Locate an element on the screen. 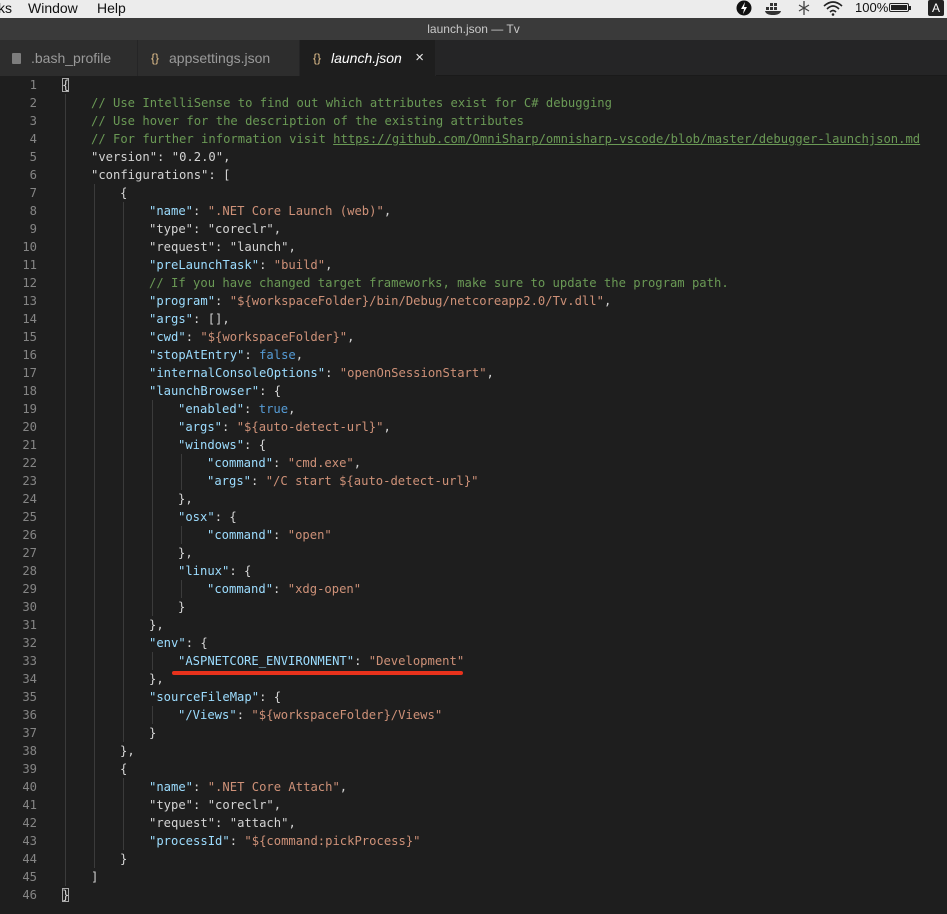 The image size is (947, 914). wifi-icon is located at coordinates (833, 8).